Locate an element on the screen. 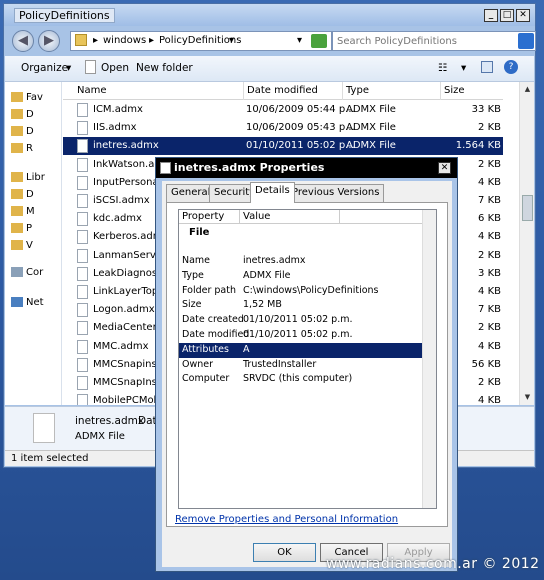 The width and height of the screenshot is (544, 580). property-row: Date modified 01/10/2011 05:02 p.m. is located at coordinates (301, 335).